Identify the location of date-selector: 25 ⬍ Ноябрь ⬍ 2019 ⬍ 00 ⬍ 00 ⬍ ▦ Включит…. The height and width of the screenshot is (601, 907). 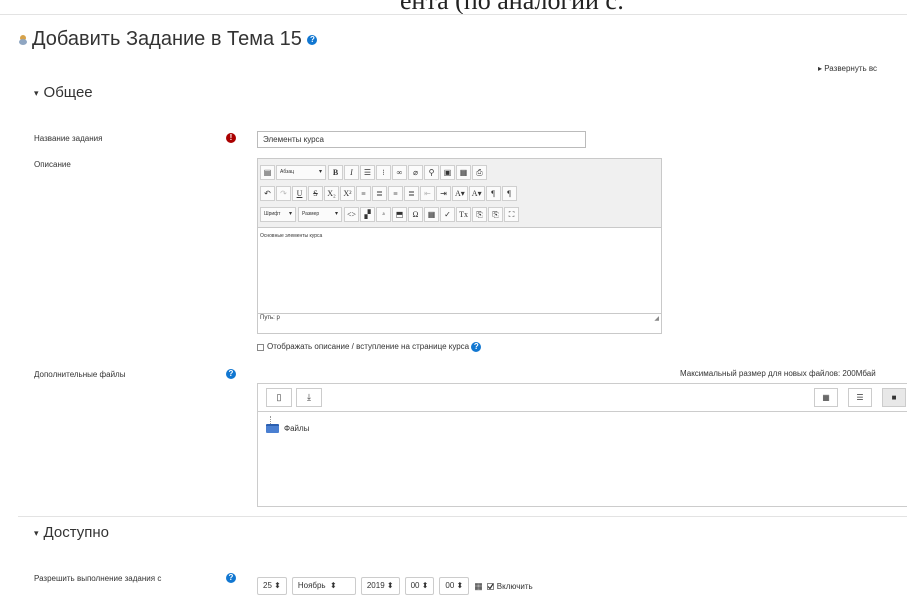
(395, 586).